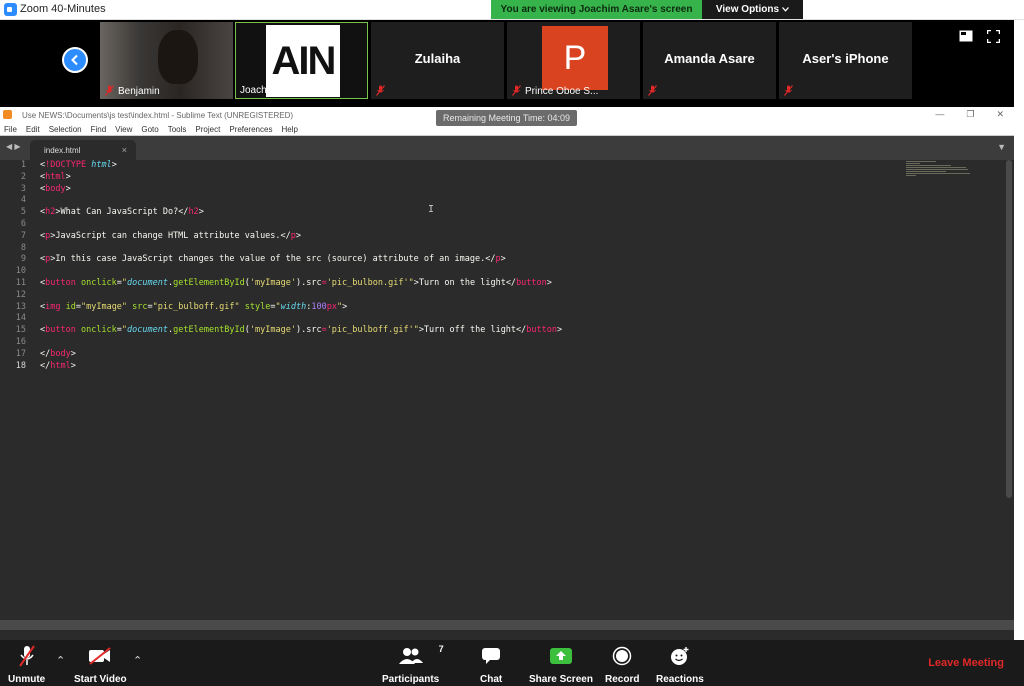 This screenshot has width=1024, height=686. What do you see at coordinates (966, 36) in the screenshot?
I see `layout-switch-icon` at bounding box center [966, 36].